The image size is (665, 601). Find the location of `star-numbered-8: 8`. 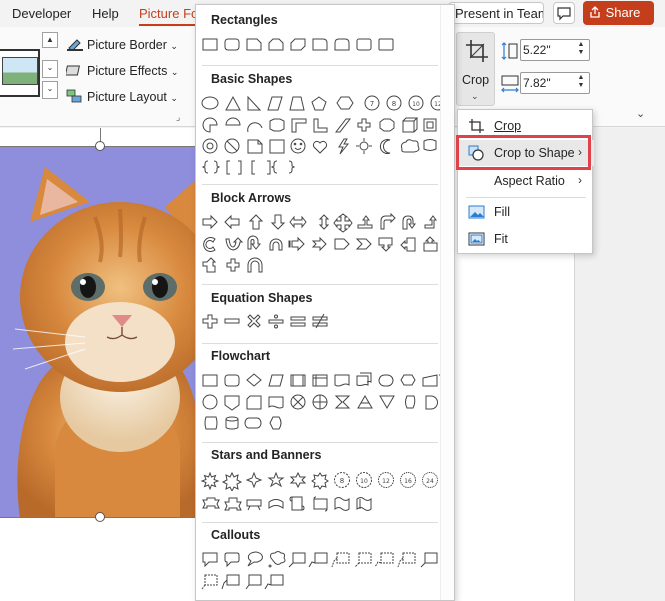

star-numbered-8: 8 is located at coordinates (342, 480).